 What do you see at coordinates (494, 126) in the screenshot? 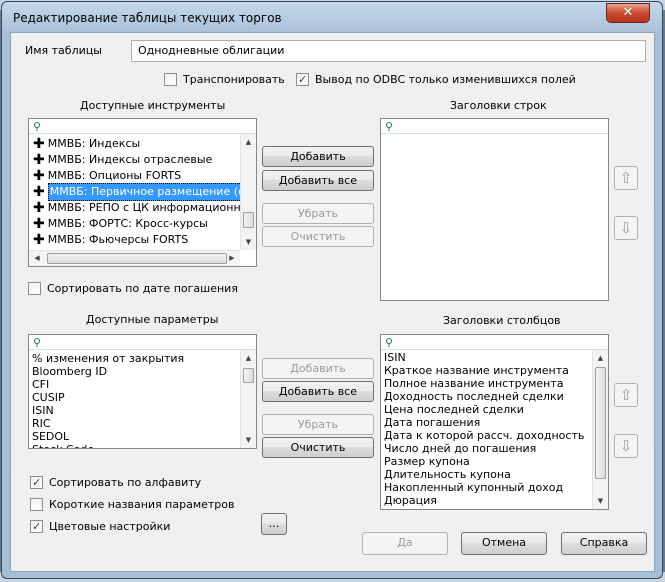
I see `row-headers-search: ⚲` at bounding box center [494, 126].